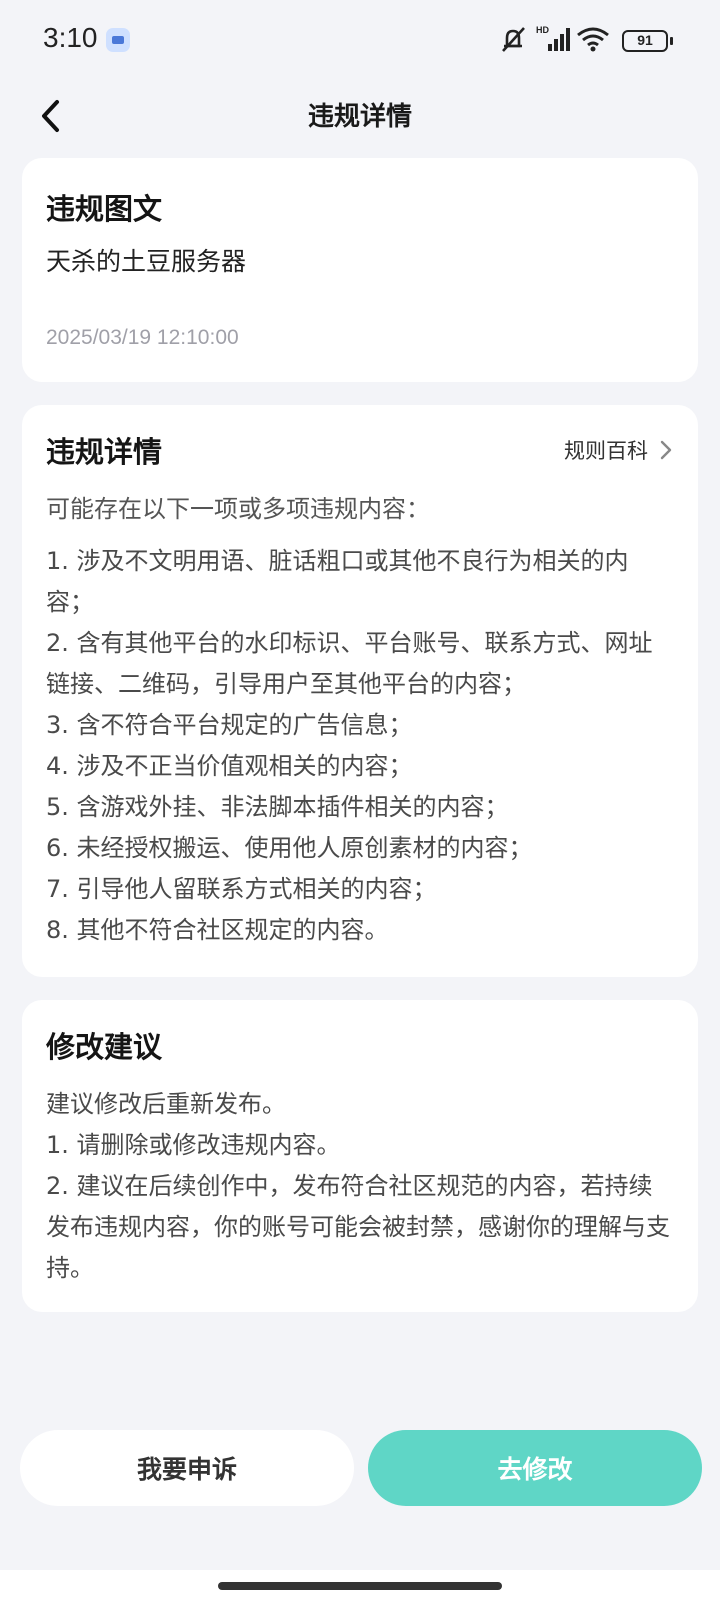 The image size is (720, 1600). Describe the element at coordinates (553, 38) in the screenshot. I see `cellular-signal-icon: HD` at that location.